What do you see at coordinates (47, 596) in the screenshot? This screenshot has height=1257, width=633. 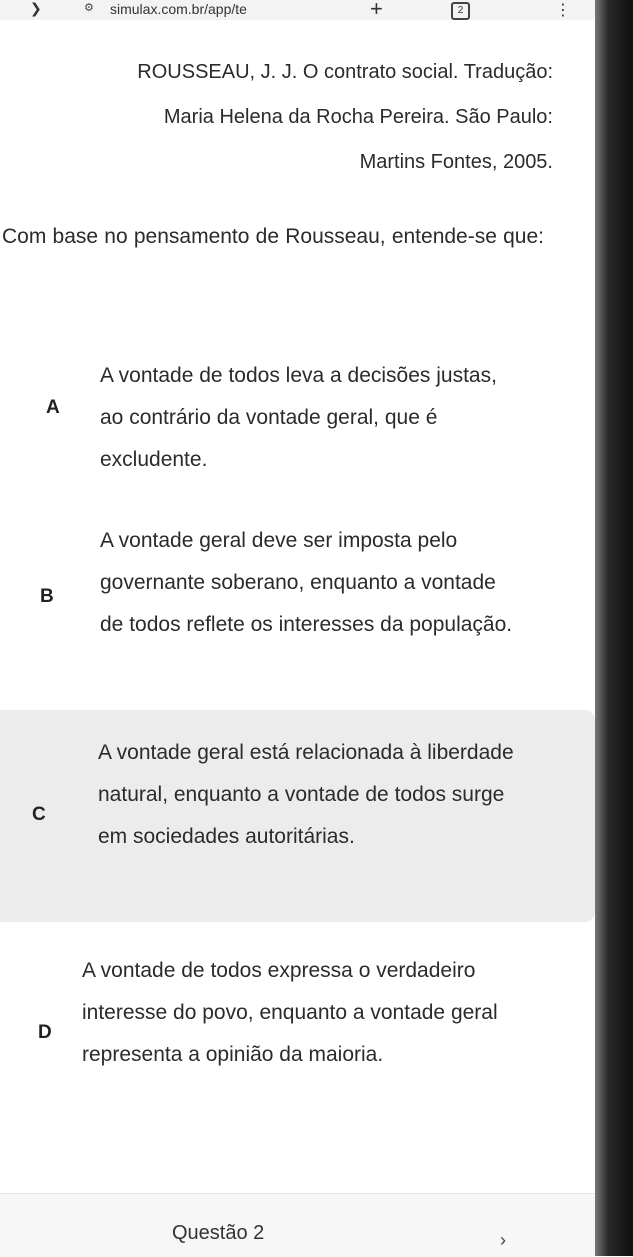 I see `option-letter: B` at bounding box center [47, 596].